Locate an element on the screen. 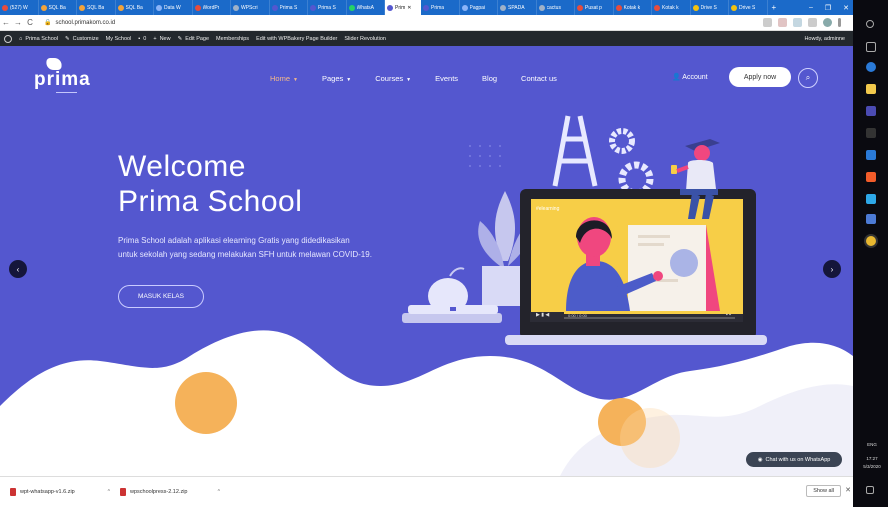  browser-tab: WordPr is located at coordinates (212, 7).